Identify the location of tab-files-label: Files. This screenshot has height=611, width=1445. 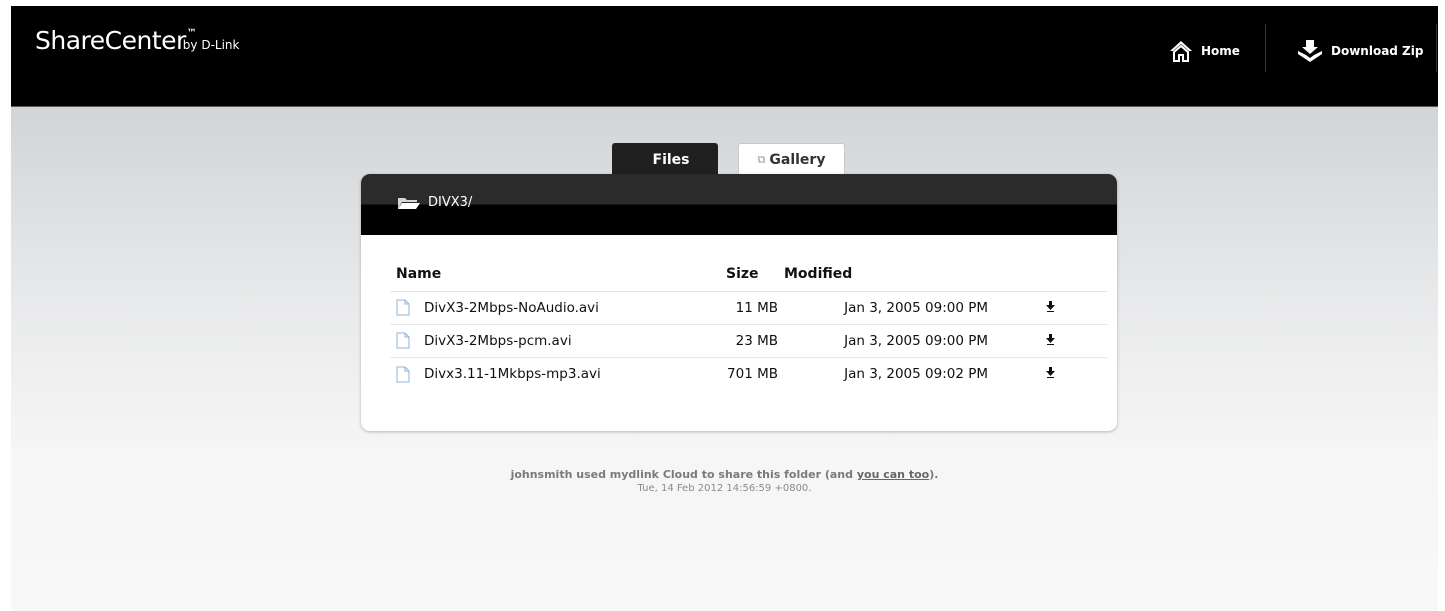
(671, 159).